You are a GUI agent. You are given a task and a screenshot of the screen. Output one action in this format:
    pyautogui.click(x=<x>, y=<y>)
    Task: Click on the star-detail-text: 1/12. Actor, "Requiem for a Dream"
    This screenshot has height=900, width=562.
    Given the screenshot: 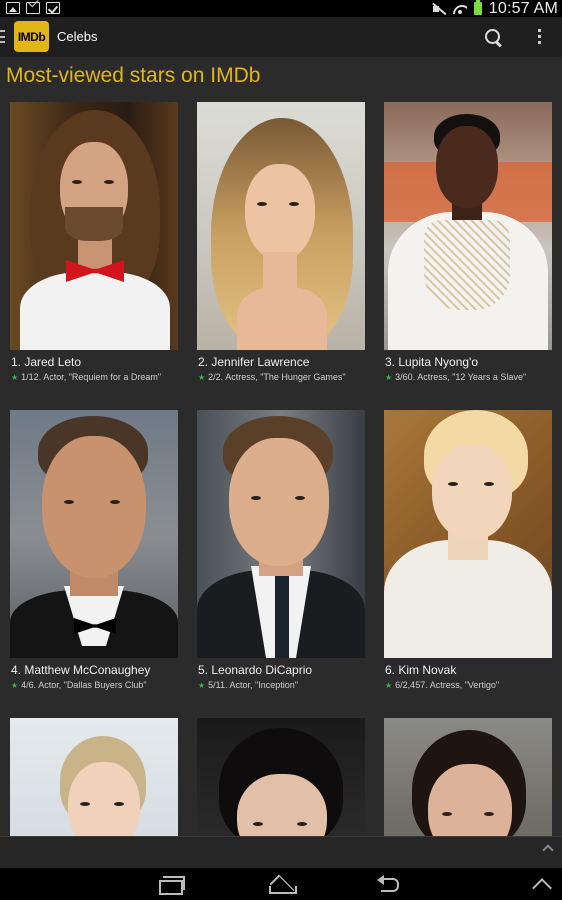 What is the action you would take?
    pyautogui.click(x=91, y=377)
    